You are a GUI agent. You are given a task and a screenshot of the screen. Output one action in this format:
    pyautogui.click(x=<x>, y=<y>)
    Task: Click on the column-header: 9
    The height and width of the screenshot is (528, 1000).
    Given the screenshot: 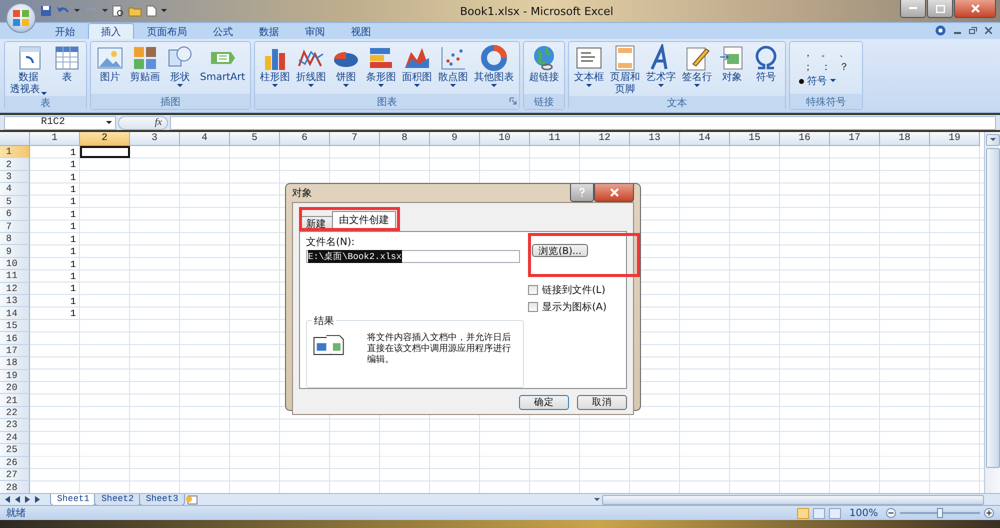 What is the action you would take?
    pyautogui.click(x=455, y=139)
    